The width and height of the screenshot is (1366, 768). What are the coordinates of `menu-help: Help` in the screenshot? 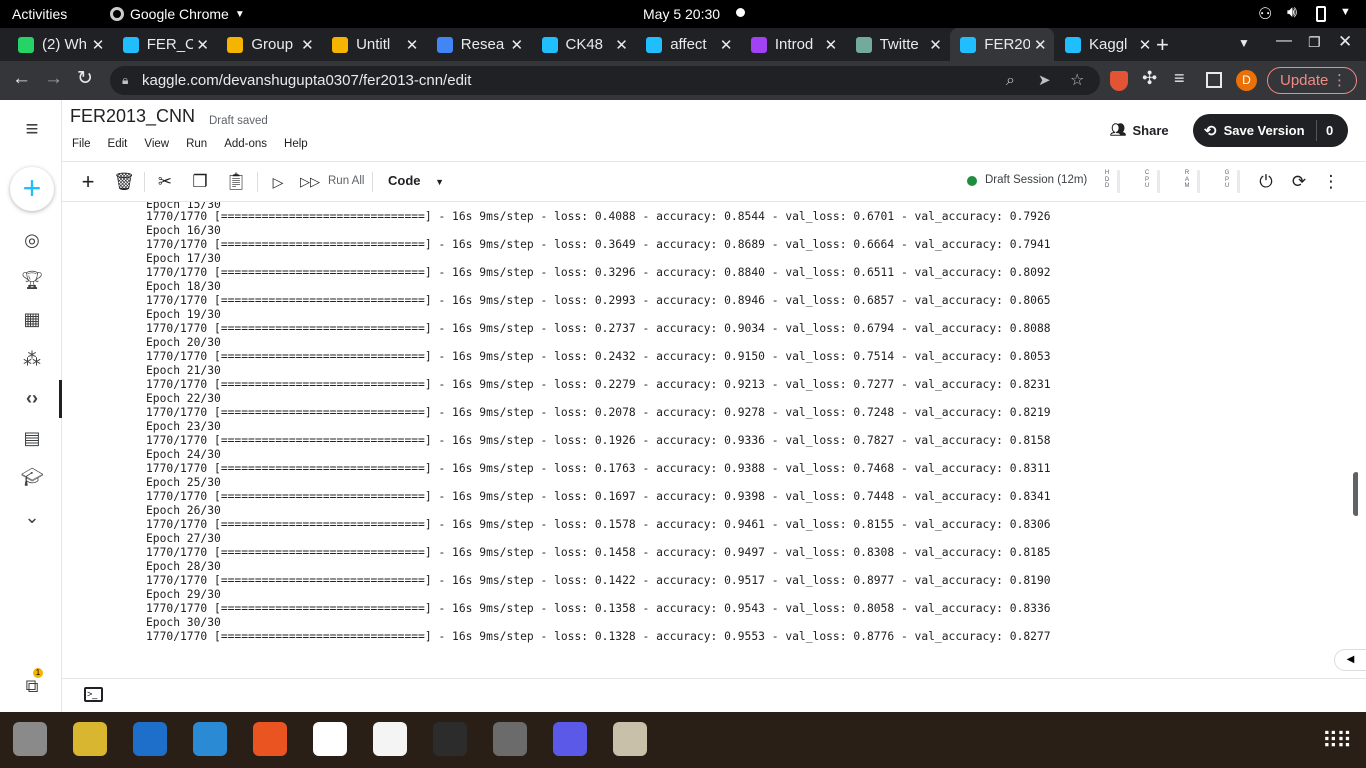 It's located at (296, 144).